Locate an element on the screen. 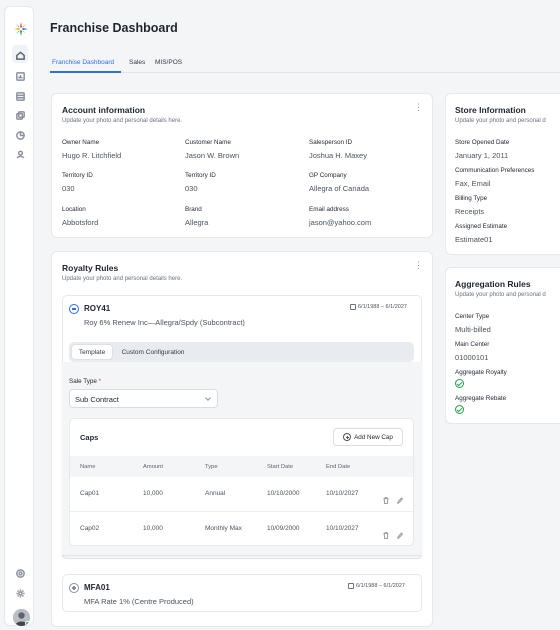 This screenshot has width=560, height=630. royalty-rule-mfa01 is located at coordinates (242, 593).